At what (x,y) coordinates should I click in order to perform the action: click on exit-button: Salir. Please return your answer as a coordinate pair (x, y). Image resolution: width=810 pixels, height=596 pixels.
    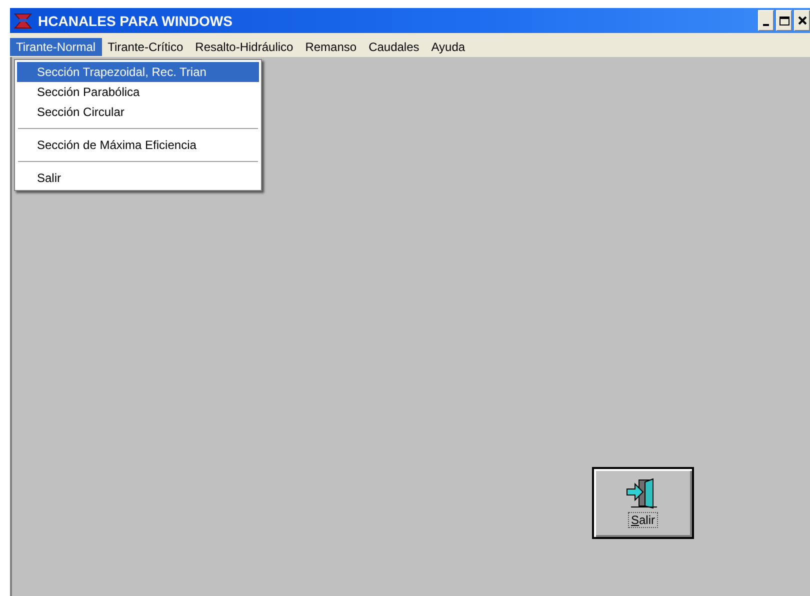
    Looking at the image, I should click on (643, 503).